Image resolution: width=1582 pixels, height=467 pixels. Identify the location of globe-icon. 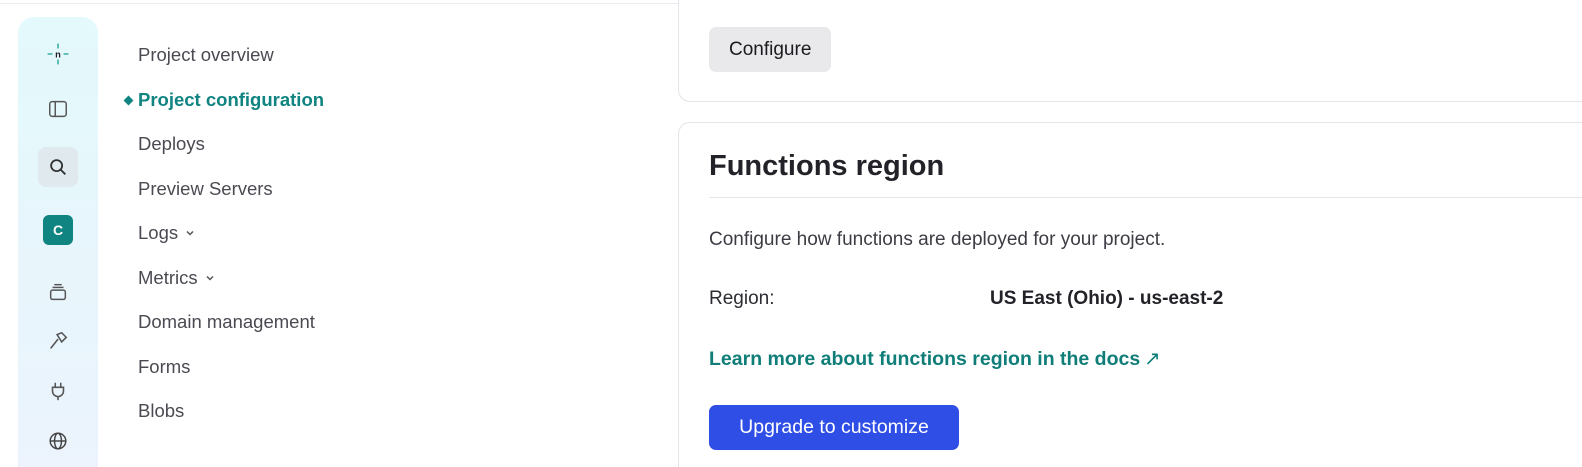
(58, 441).